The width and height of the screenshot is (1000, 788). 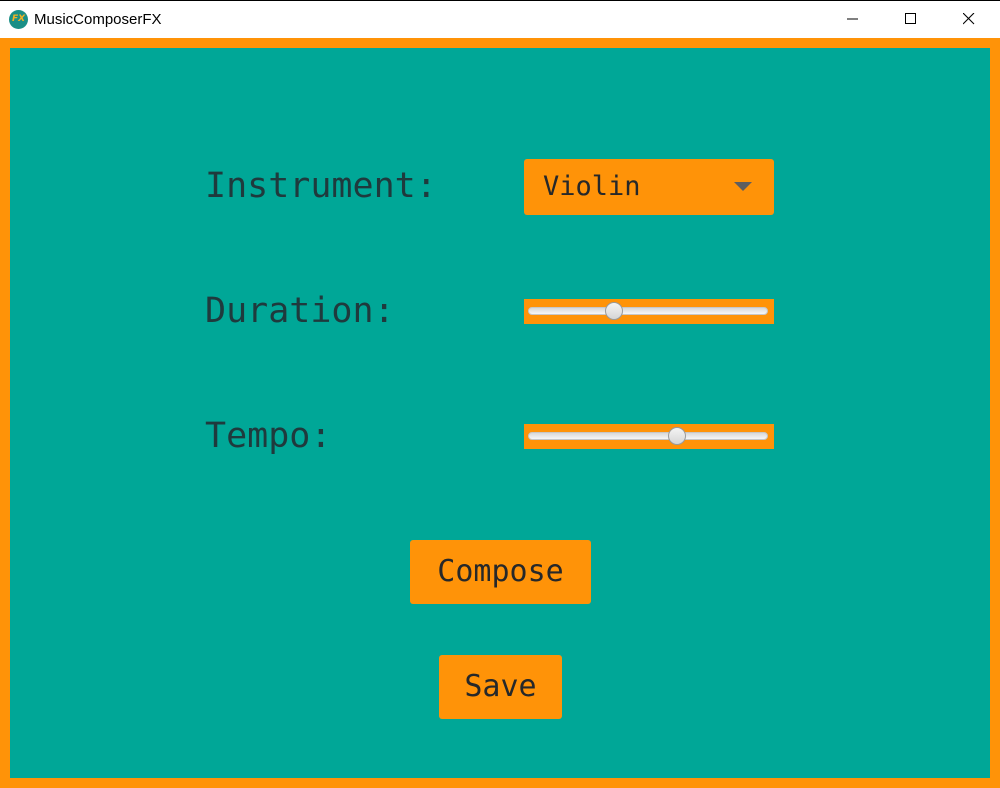 I want to click on instrument-label: Instrument:, so click(x=321, y=186).